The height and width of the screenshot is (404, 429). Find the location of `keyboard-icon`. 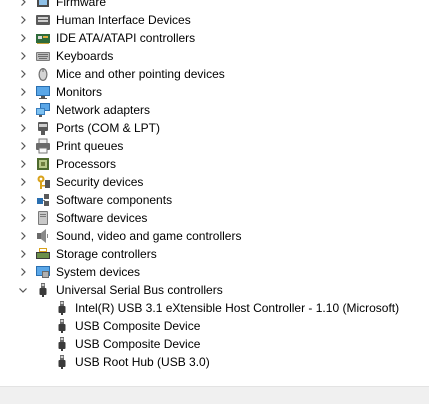

keyboard-icon is located at coordinates (43, 56).